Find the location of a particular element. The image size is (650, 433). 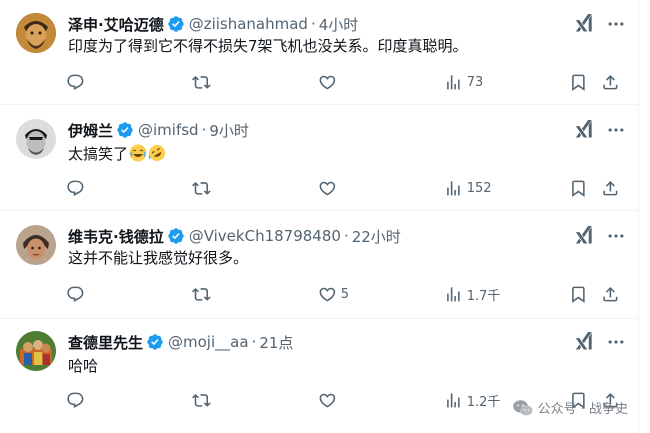

tweet-header: 伊姆兰 @imifsd · 9小时 is located at coordinates (158, 130).